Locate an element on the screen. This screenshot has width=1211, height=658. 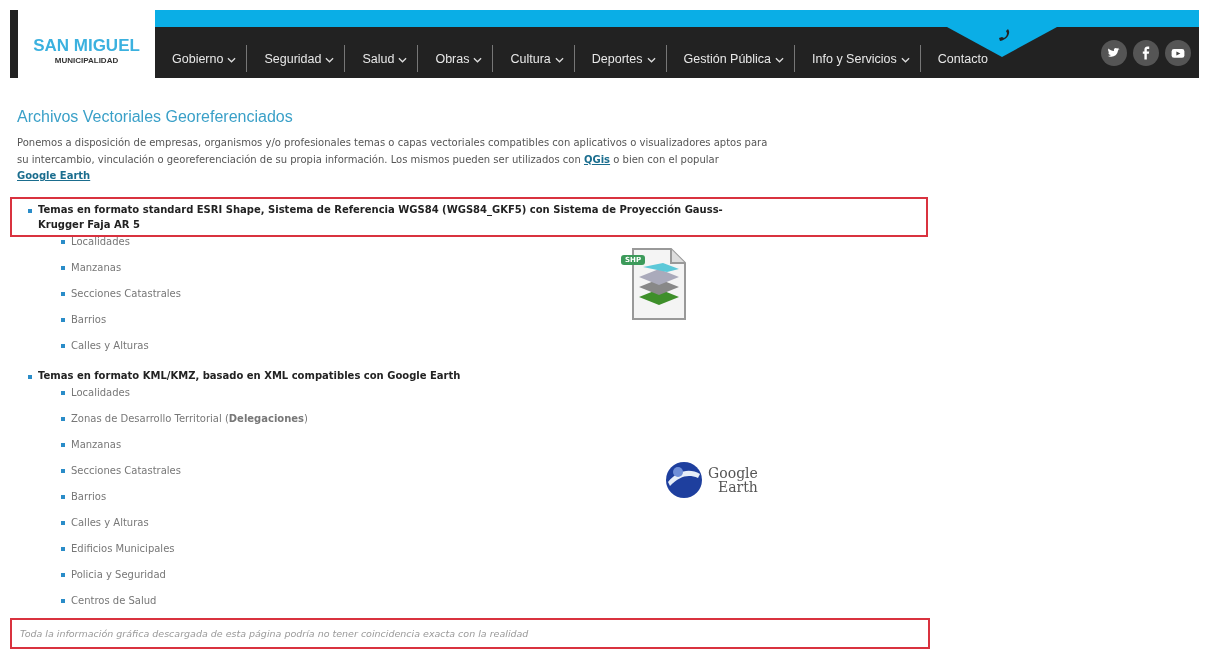
nav-link: Deportes is located at coordinates (620, 58).